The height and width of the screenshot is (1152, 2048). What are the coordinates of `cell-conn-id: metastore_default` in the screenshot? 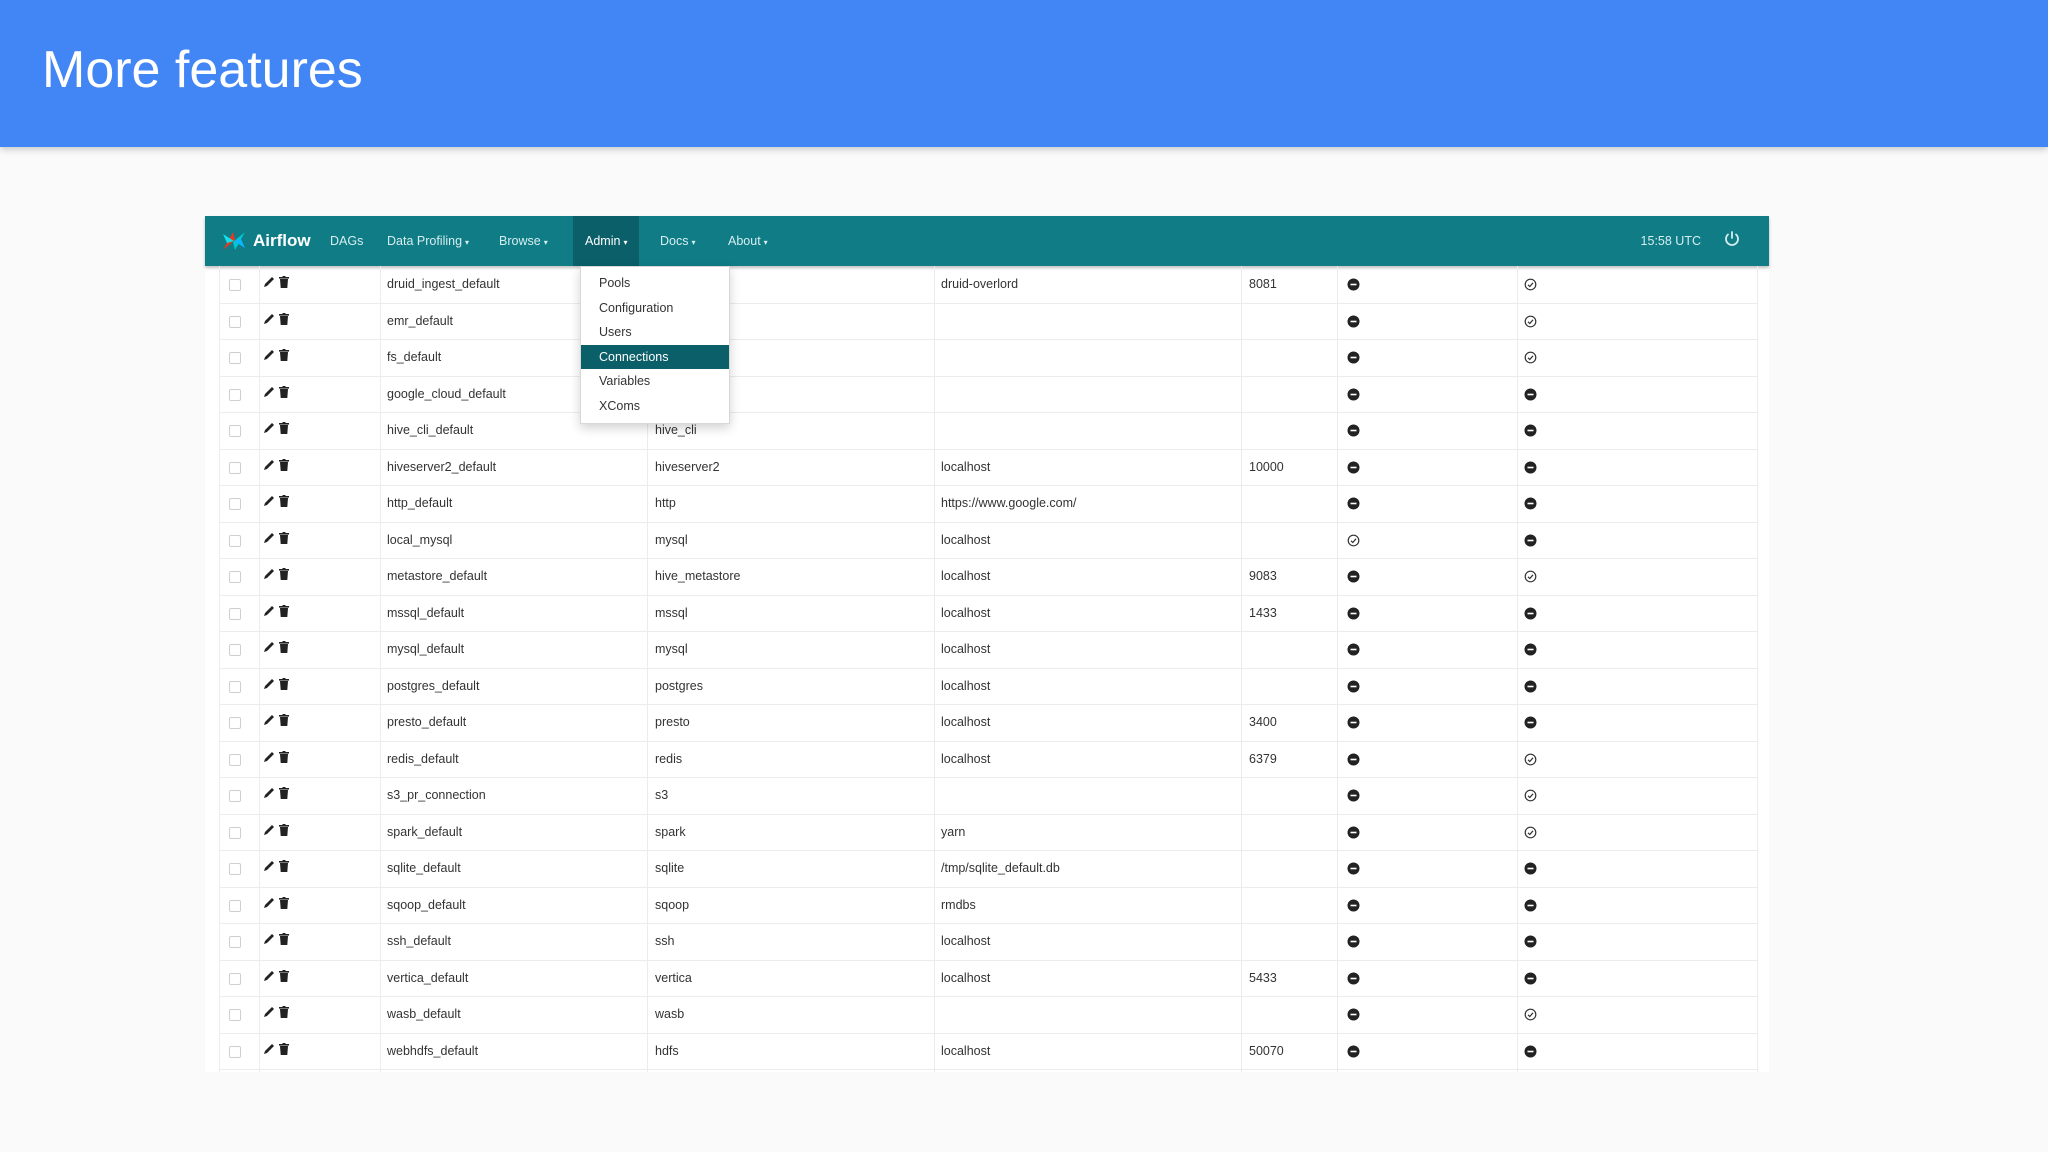 It's located at (437, 576).